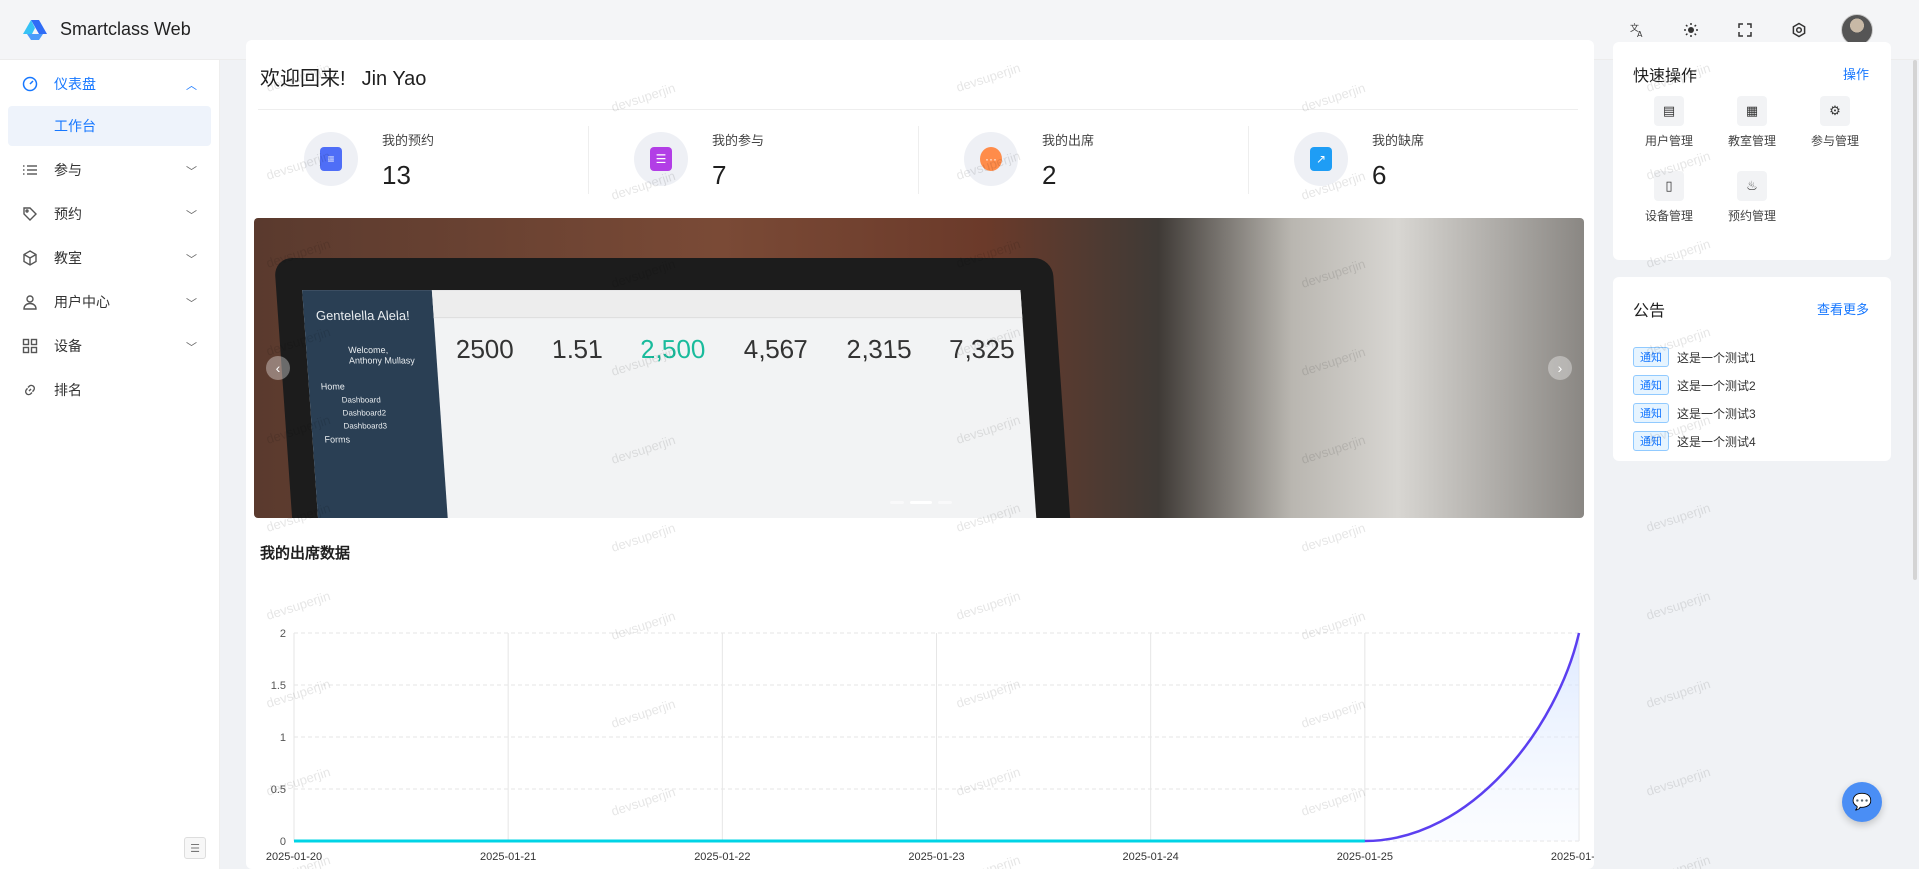 This screenshot has width=1919, height=869. What do you see at coordinates (30, 302) in the screenshot?
I see `user-icon` at bounding box center [30, 302].